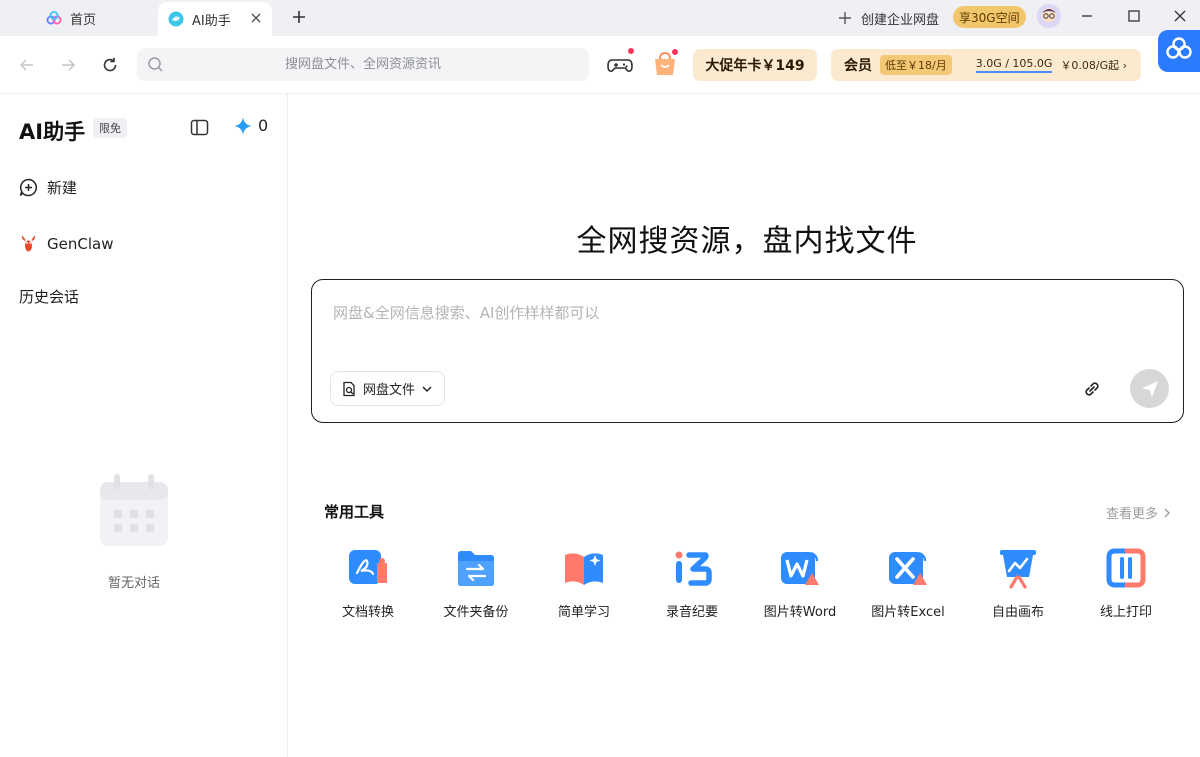 Image resolution: width=1200 pixels, height=757 pixels. What do you see at coordinates (800, 568) in the screenshot?
I see `image-to-word-icon` at bounding box center [800, 568].